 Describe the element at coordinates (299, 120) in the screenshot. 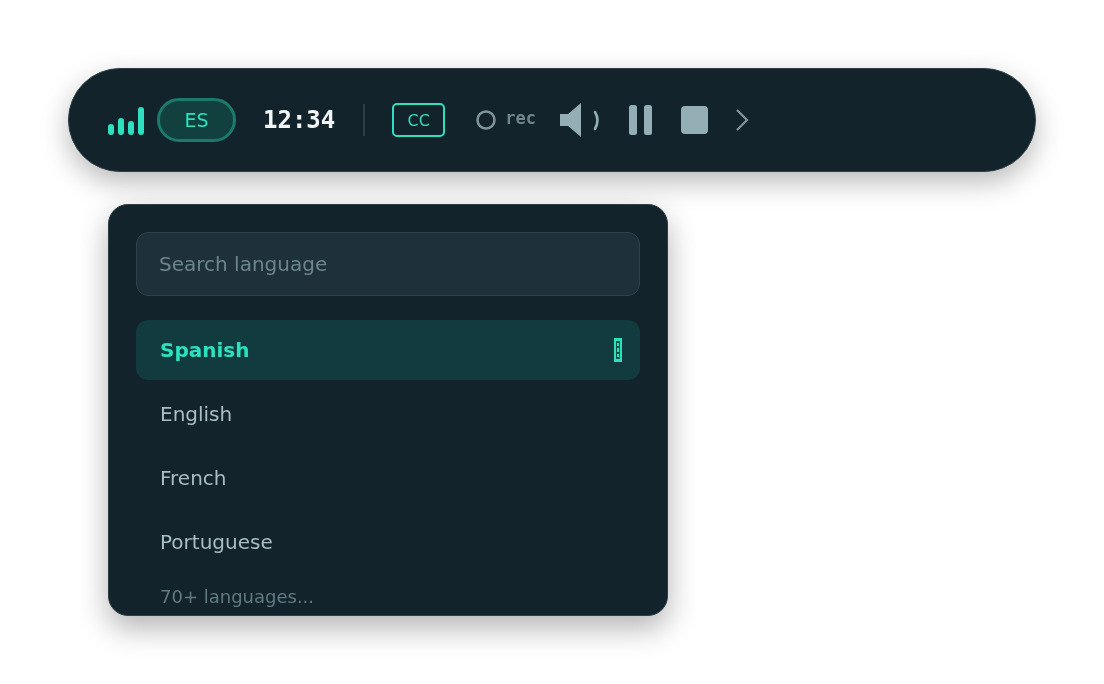

I see `time-display: 12:34` at that location.